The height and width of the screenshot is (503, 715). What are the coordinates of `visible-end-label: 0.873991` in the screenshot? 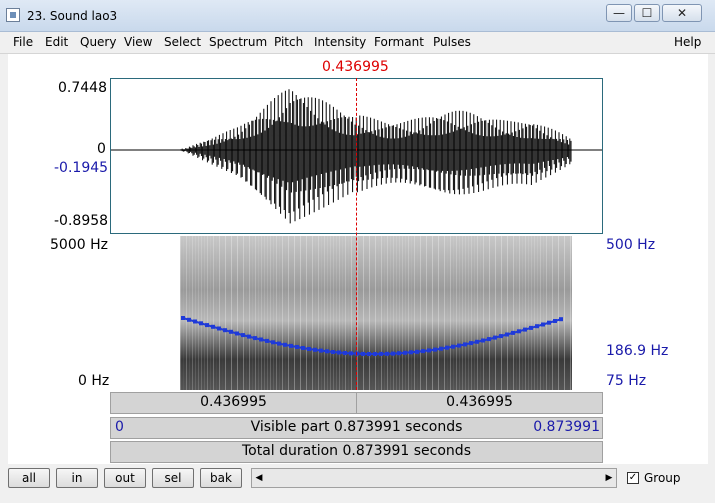 It's located at (566, 427).